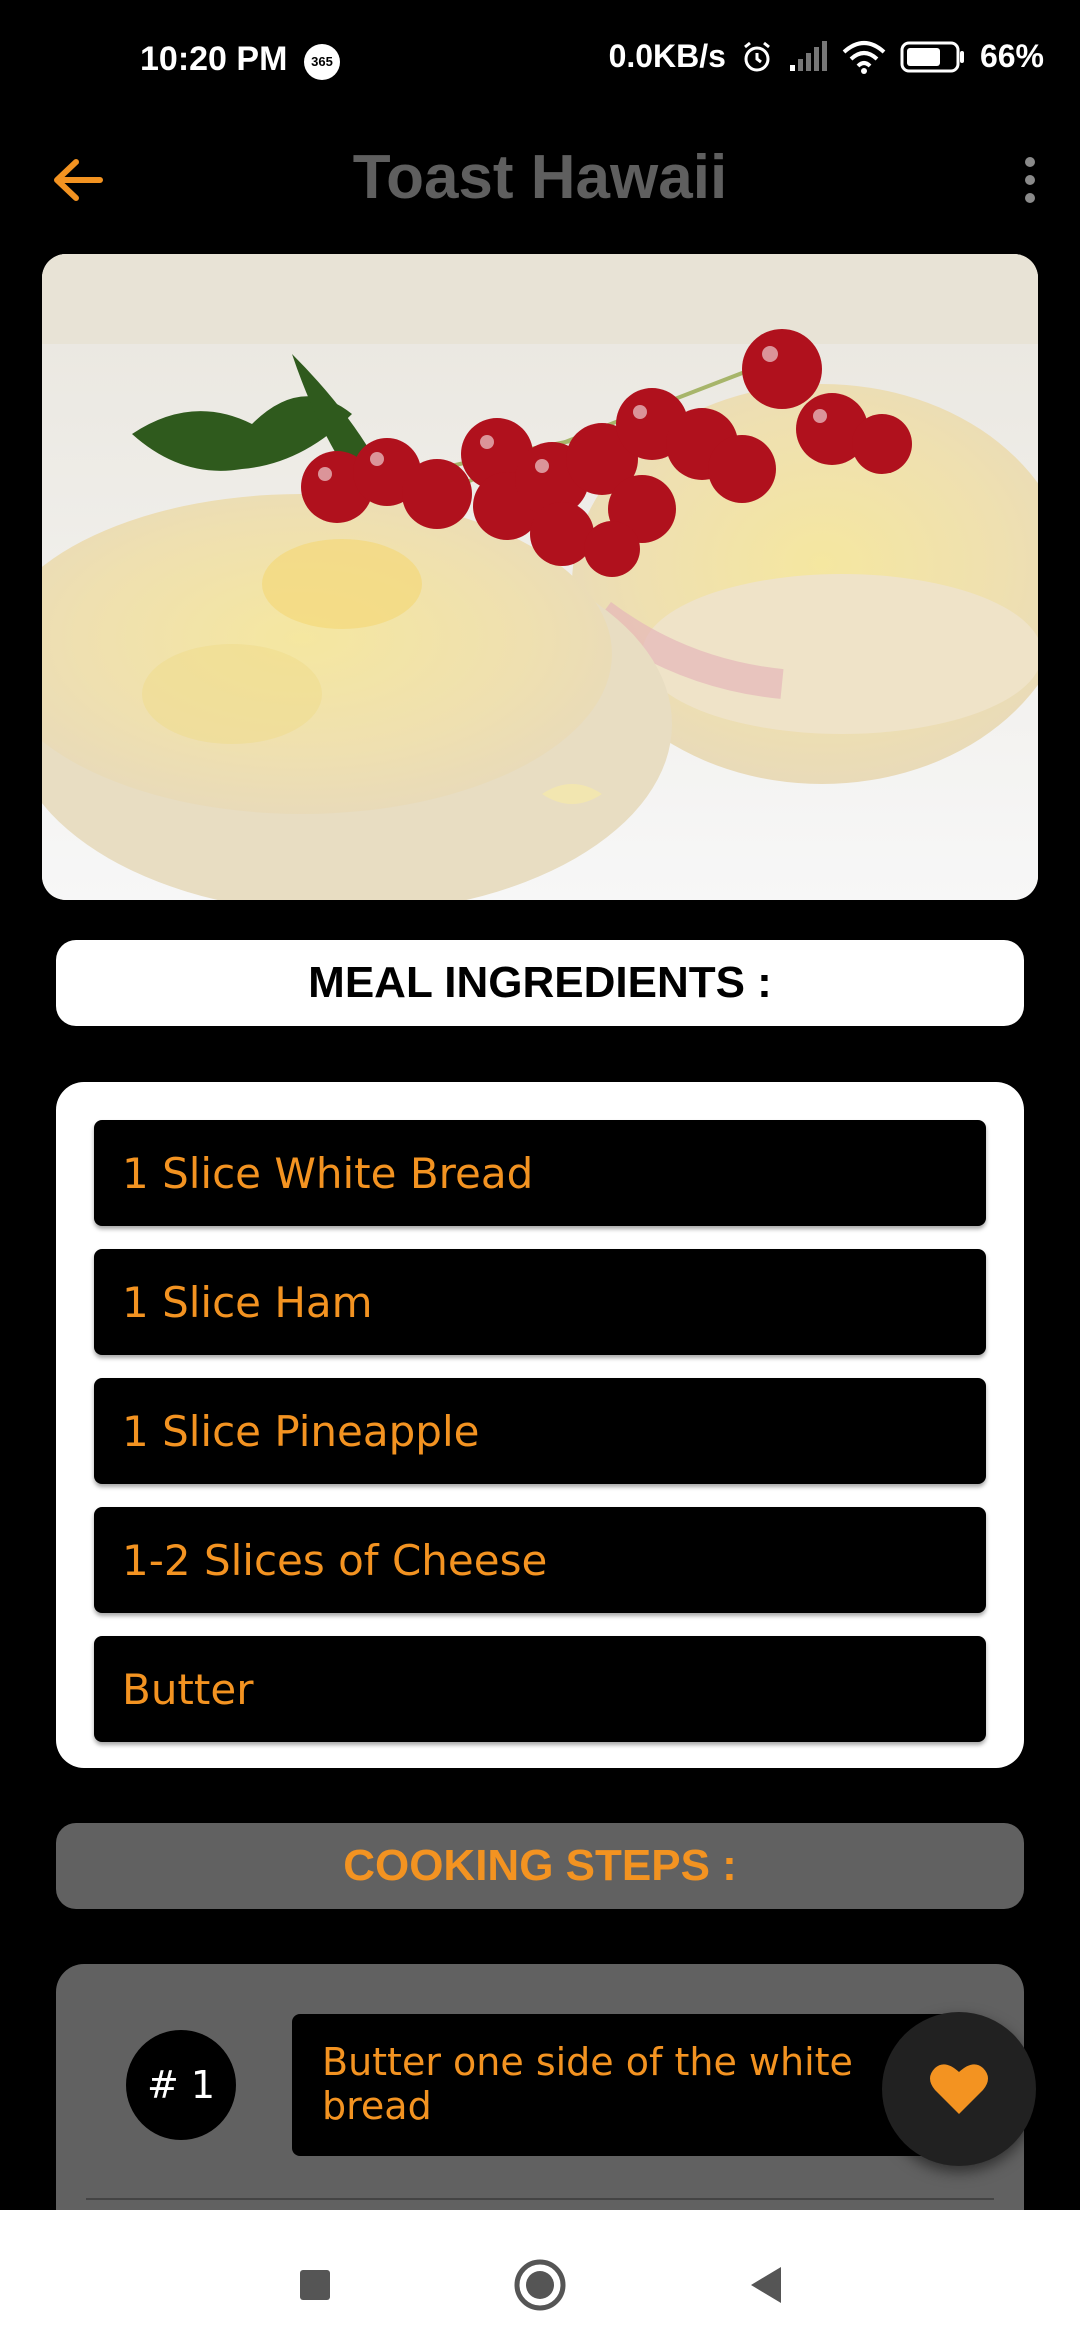  What do you see at coordinates (540, 2199) in the screenshot?
I see `step-divider` at bounding box center [540, 2199].